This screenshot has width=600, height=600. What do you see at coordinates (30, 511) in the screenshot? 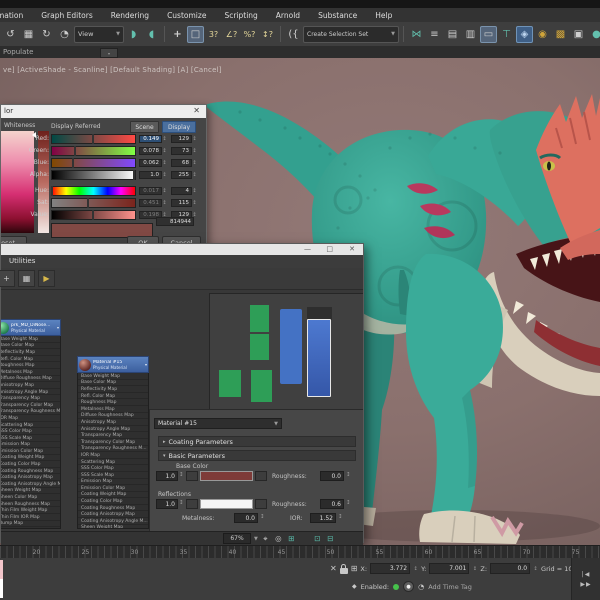
I see `map-slot: Thin Film Weight Map` at bounding box center [30, 511].